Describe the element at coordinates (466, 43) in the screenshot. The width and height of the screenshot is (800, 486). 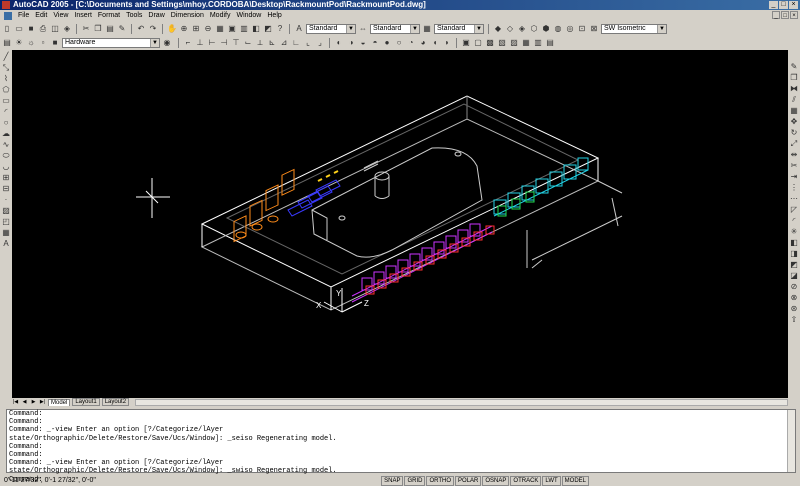
I see `solid-tool-icon: ▣` at that location.